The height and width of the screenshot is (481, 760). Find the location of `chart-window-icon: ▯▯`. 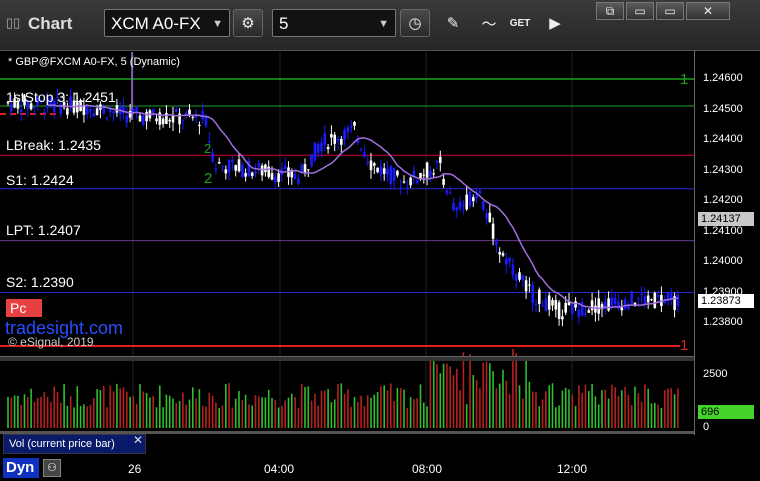

chart-window-icon: ▯▯ is located at coordinates (13, 22).